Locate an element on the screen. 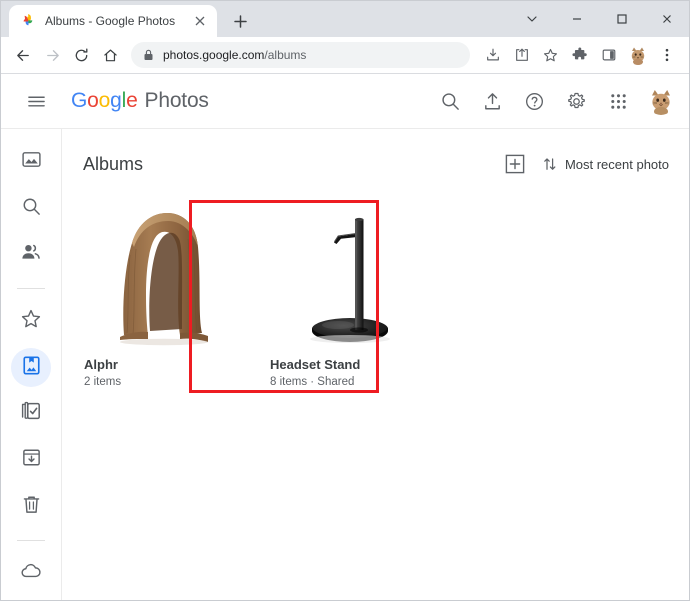  lock-icon is located at coordinates (148, 55).